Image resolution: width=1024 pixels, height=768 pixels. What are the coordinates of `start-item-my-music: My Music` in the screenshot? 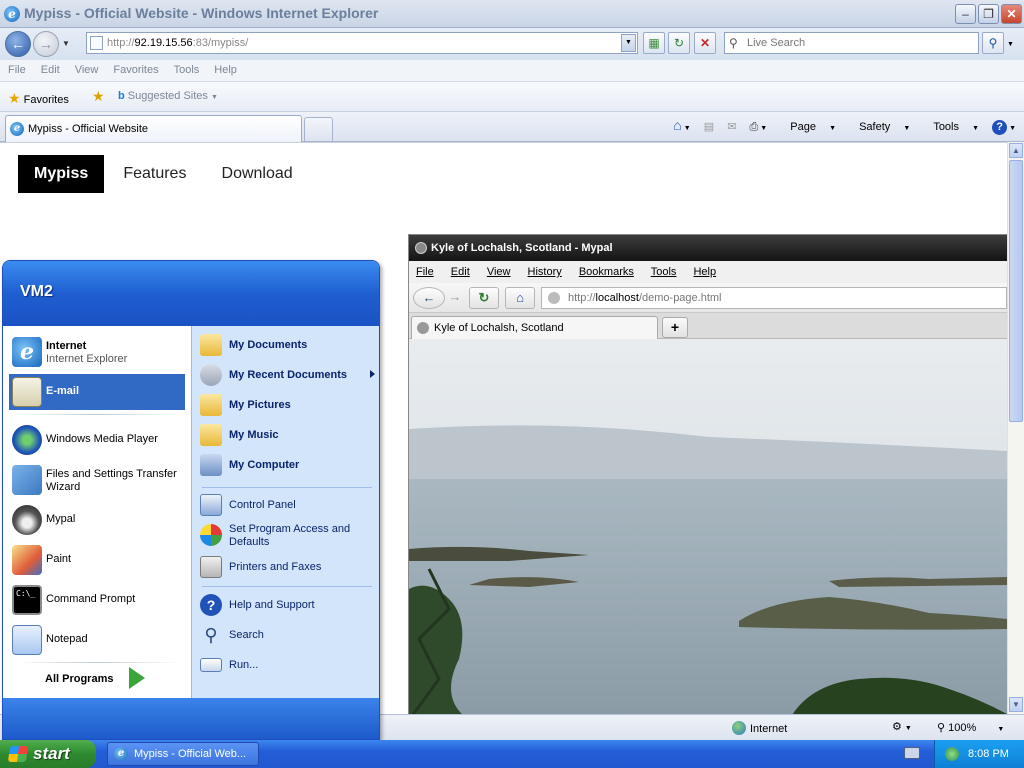 It's located at (288, 436).